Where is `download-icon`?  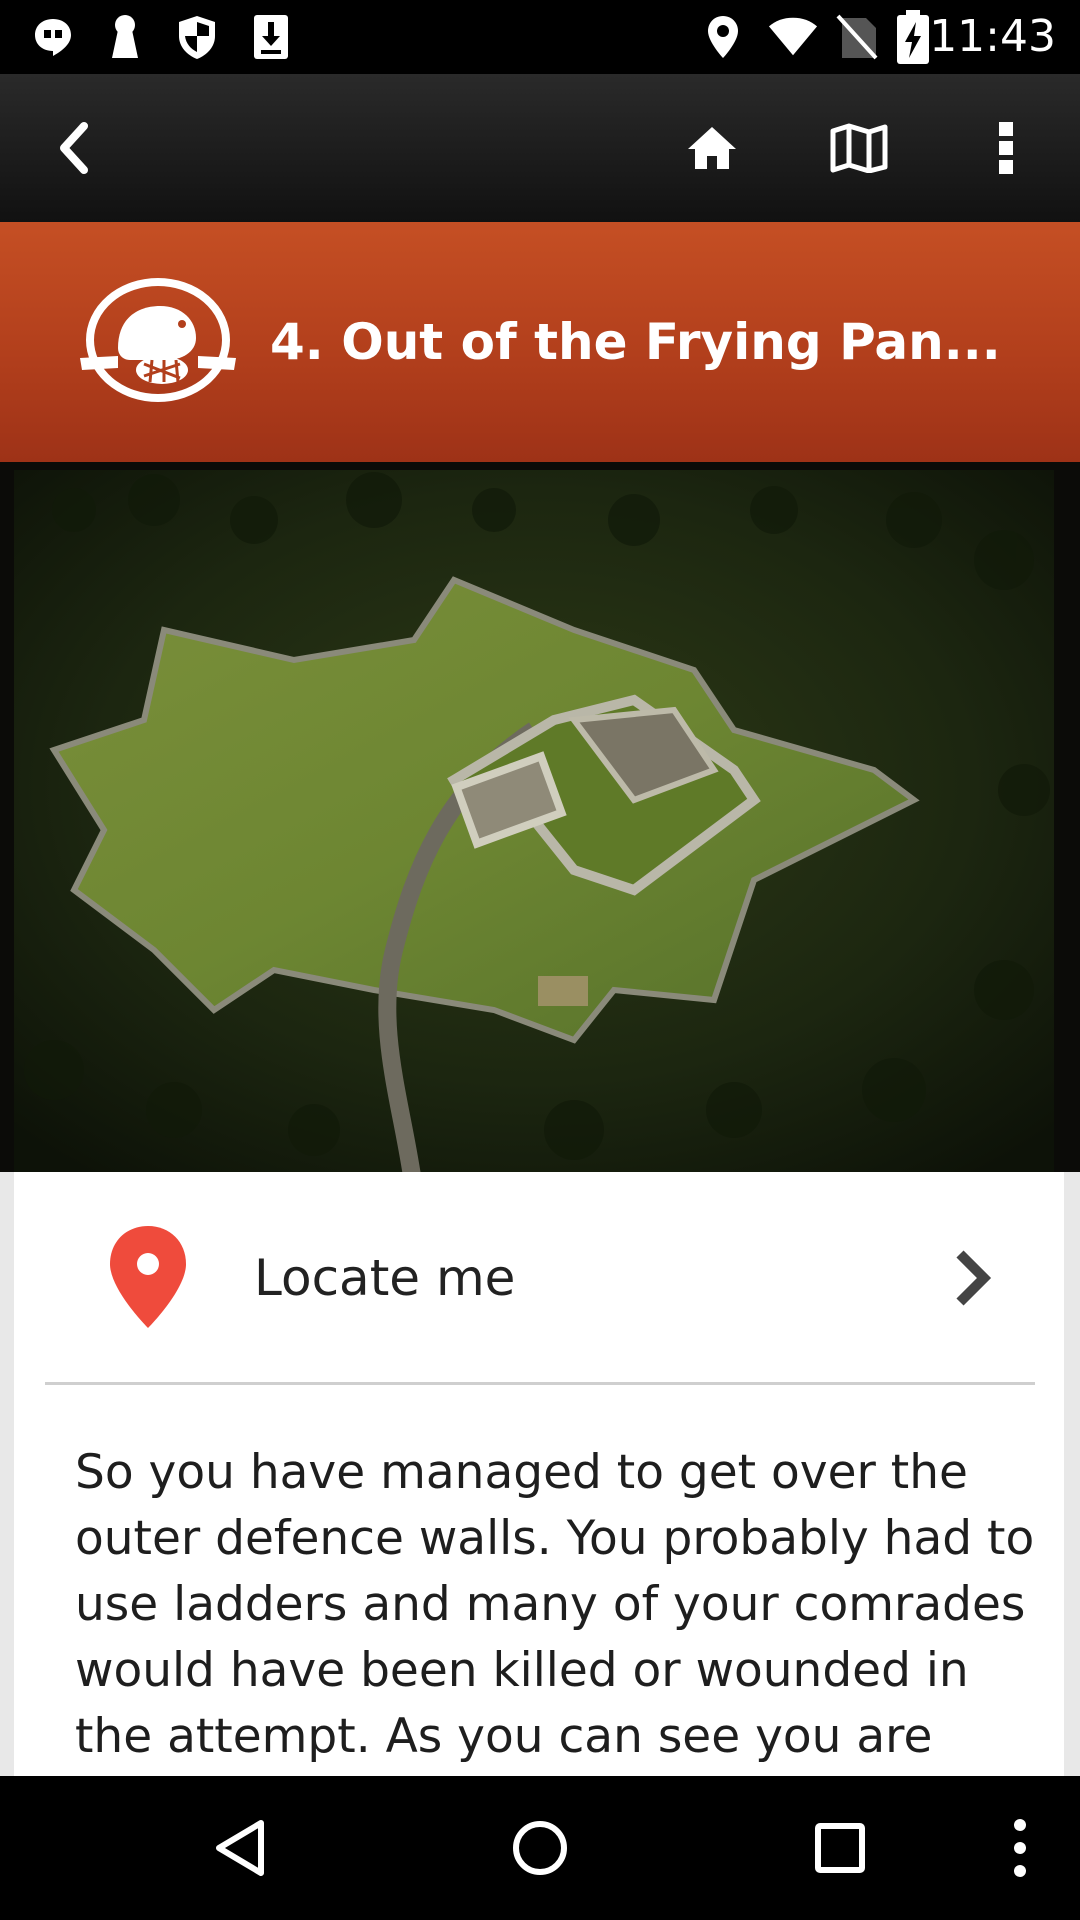
download-icon is located at coordinates (271, 37).